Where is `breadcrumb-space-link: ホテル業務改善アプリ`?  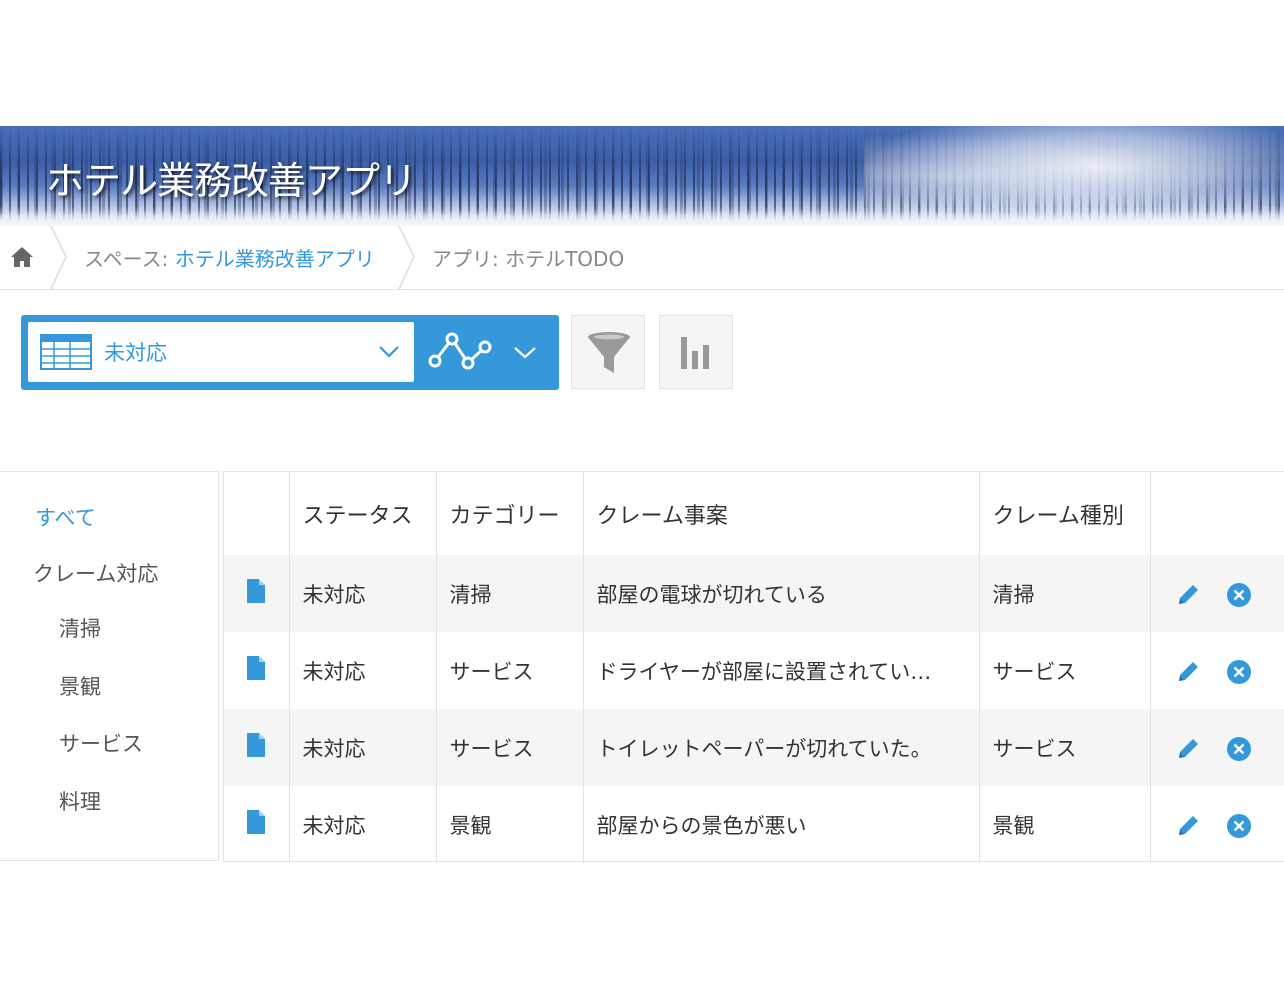
breadcrumb-space-link: ホテル業務改善アプリ is located at coordinates (275, 259).